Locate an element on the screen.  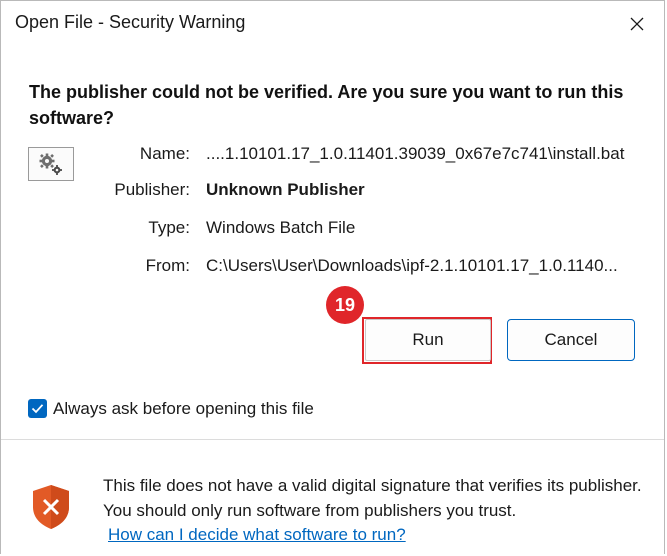
window-title: Open File - Security Warning is located at coordinates (130, 22).